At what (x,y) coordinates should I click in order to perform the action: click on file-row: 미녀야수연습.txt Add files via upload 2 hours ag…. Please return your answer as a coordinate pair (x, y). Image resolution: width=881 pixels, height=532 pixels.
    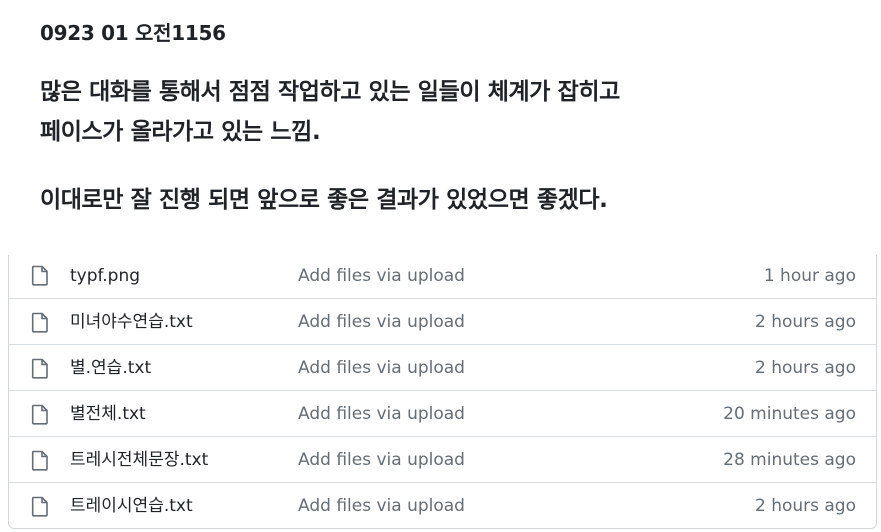
    Looking at the image, I should click on (442, 321).